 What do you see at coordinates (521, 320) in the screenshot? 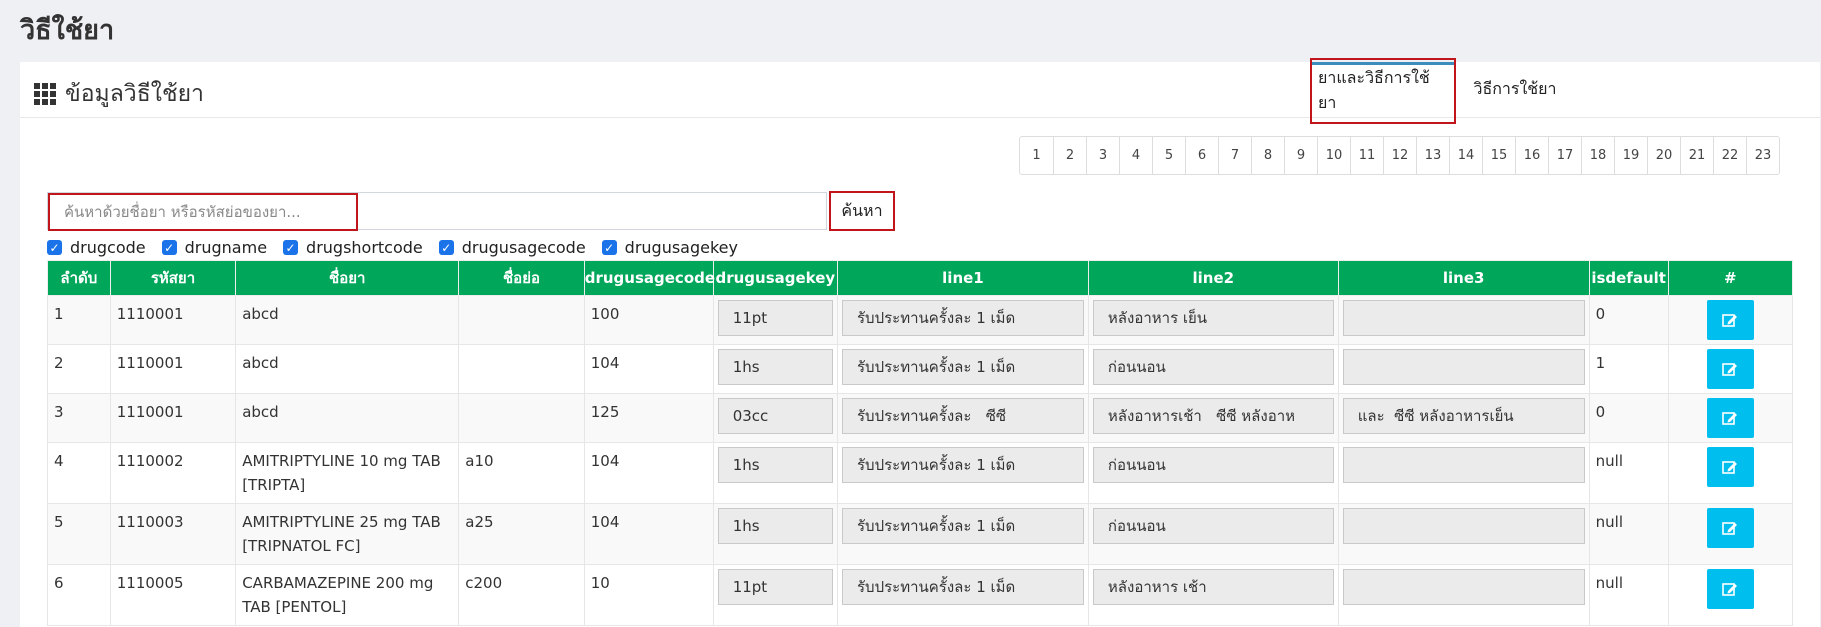
I see `cell-short` at bounding box center [521, 320].